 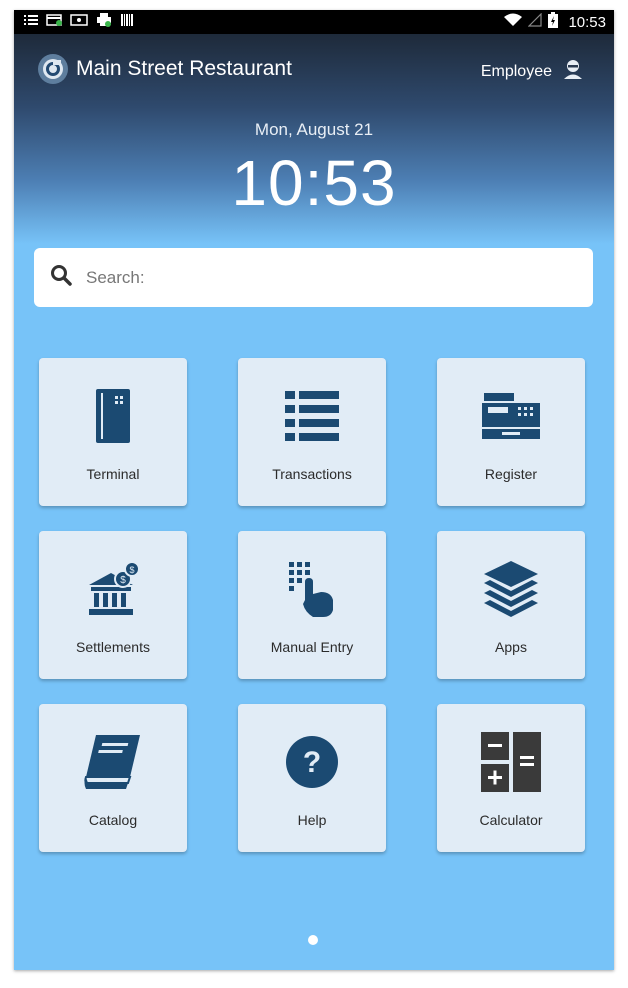 I want to click on app-header: Main Street Restaurant, so click(x=165, y=69).